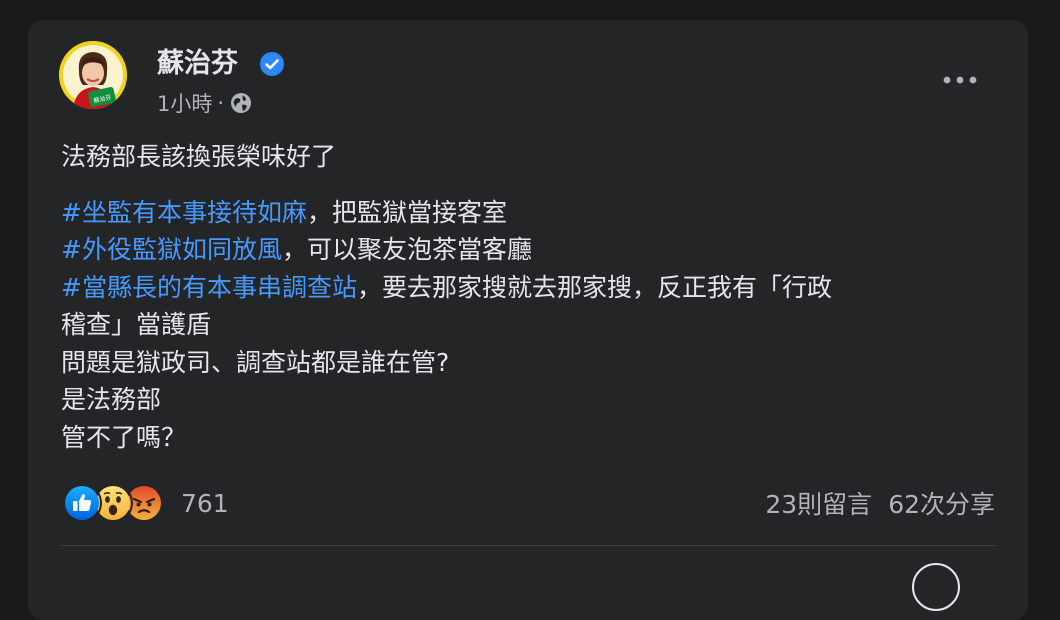 This screenshot has width=1060, height=620. Describe the element at coordinates (124, 437) in the screenshot. I see `post-line-8: 管不了嗎？` at that location.